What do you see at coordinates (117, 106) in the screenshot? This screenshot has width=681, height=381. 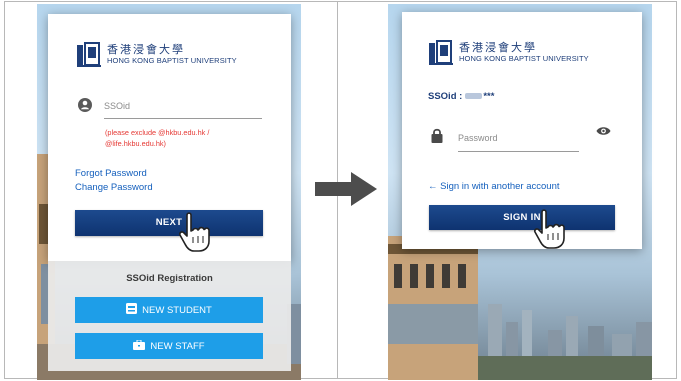 I see `ssoid-input: SSOid` at bounding box center [117, 106].